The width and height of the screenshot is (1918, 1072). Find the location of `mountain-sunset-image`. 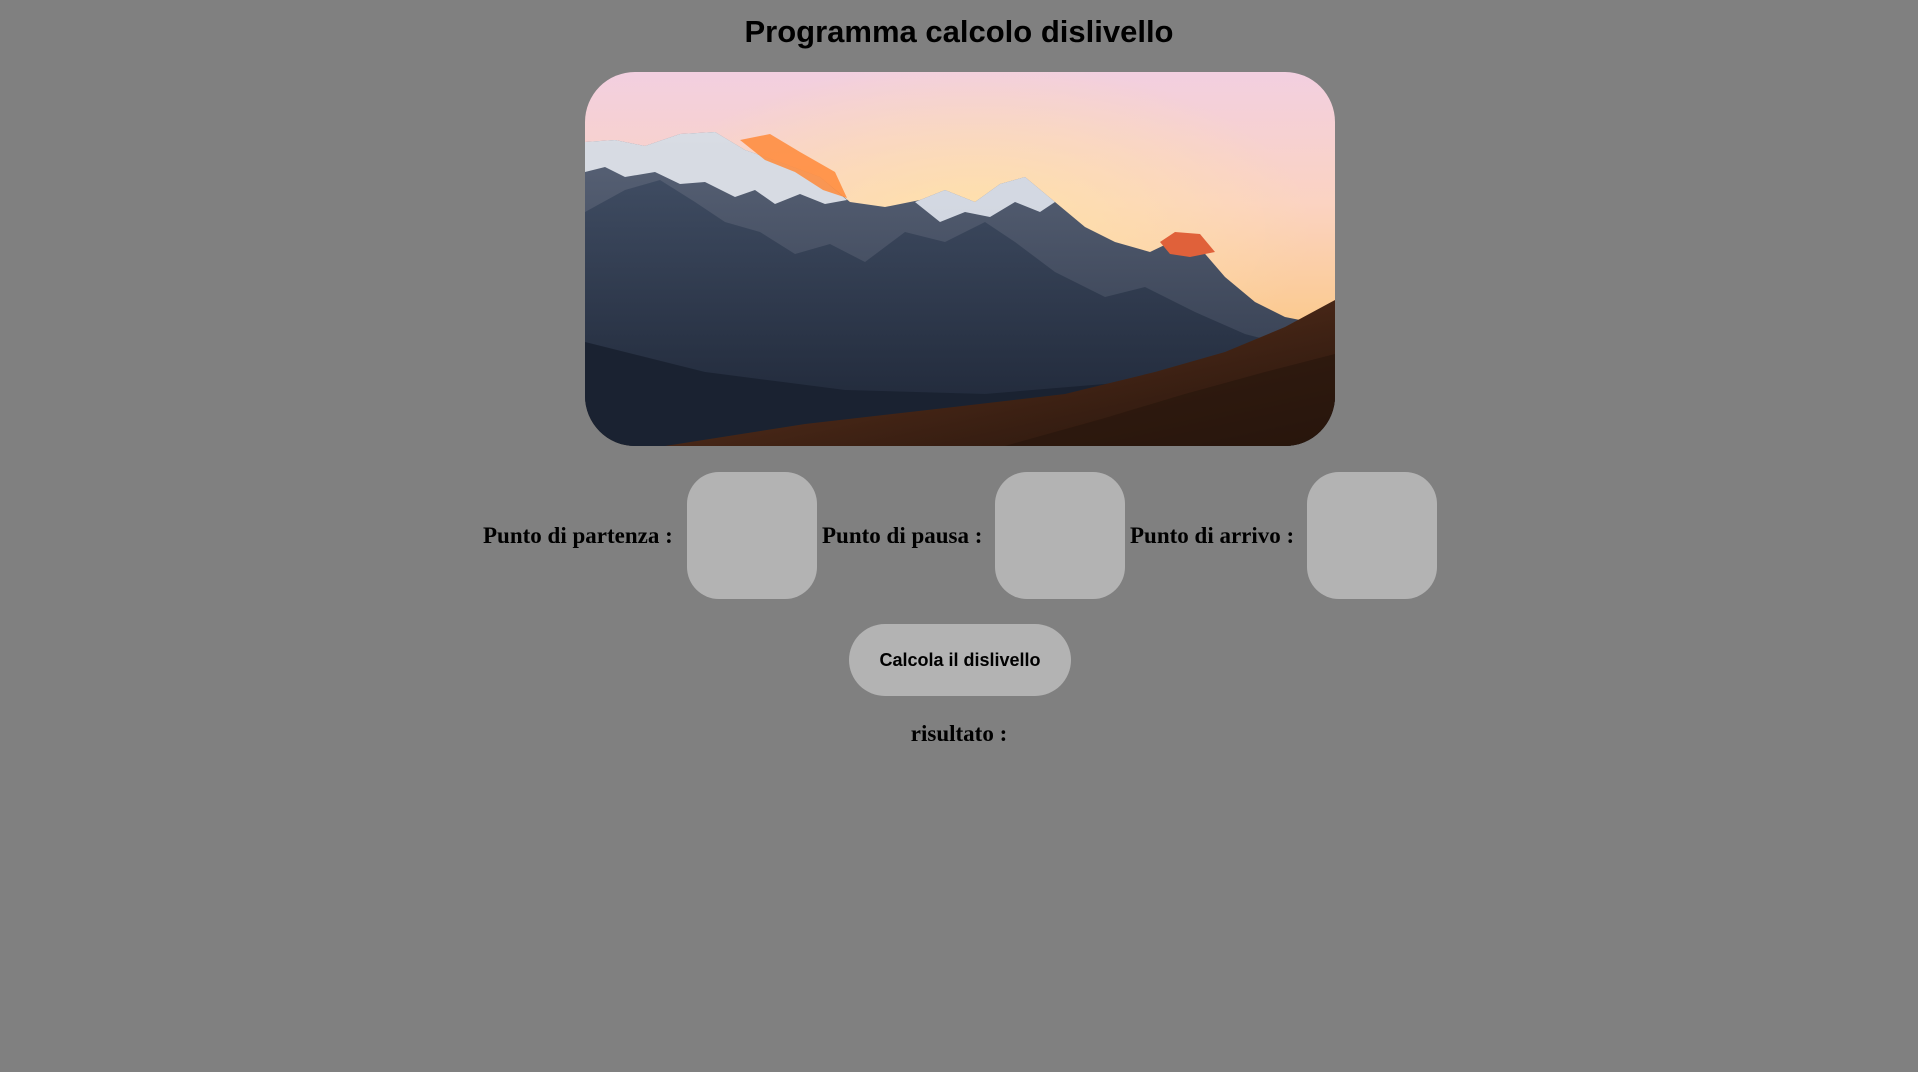

mountain-sunset-image is located at coordinates (960, 259).